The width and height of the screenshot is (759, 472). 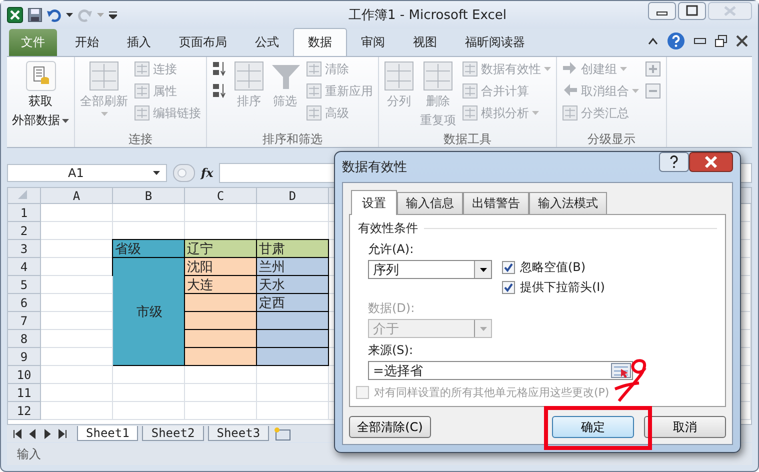 I want to click on undo-icon, so click(x=54, y=15).